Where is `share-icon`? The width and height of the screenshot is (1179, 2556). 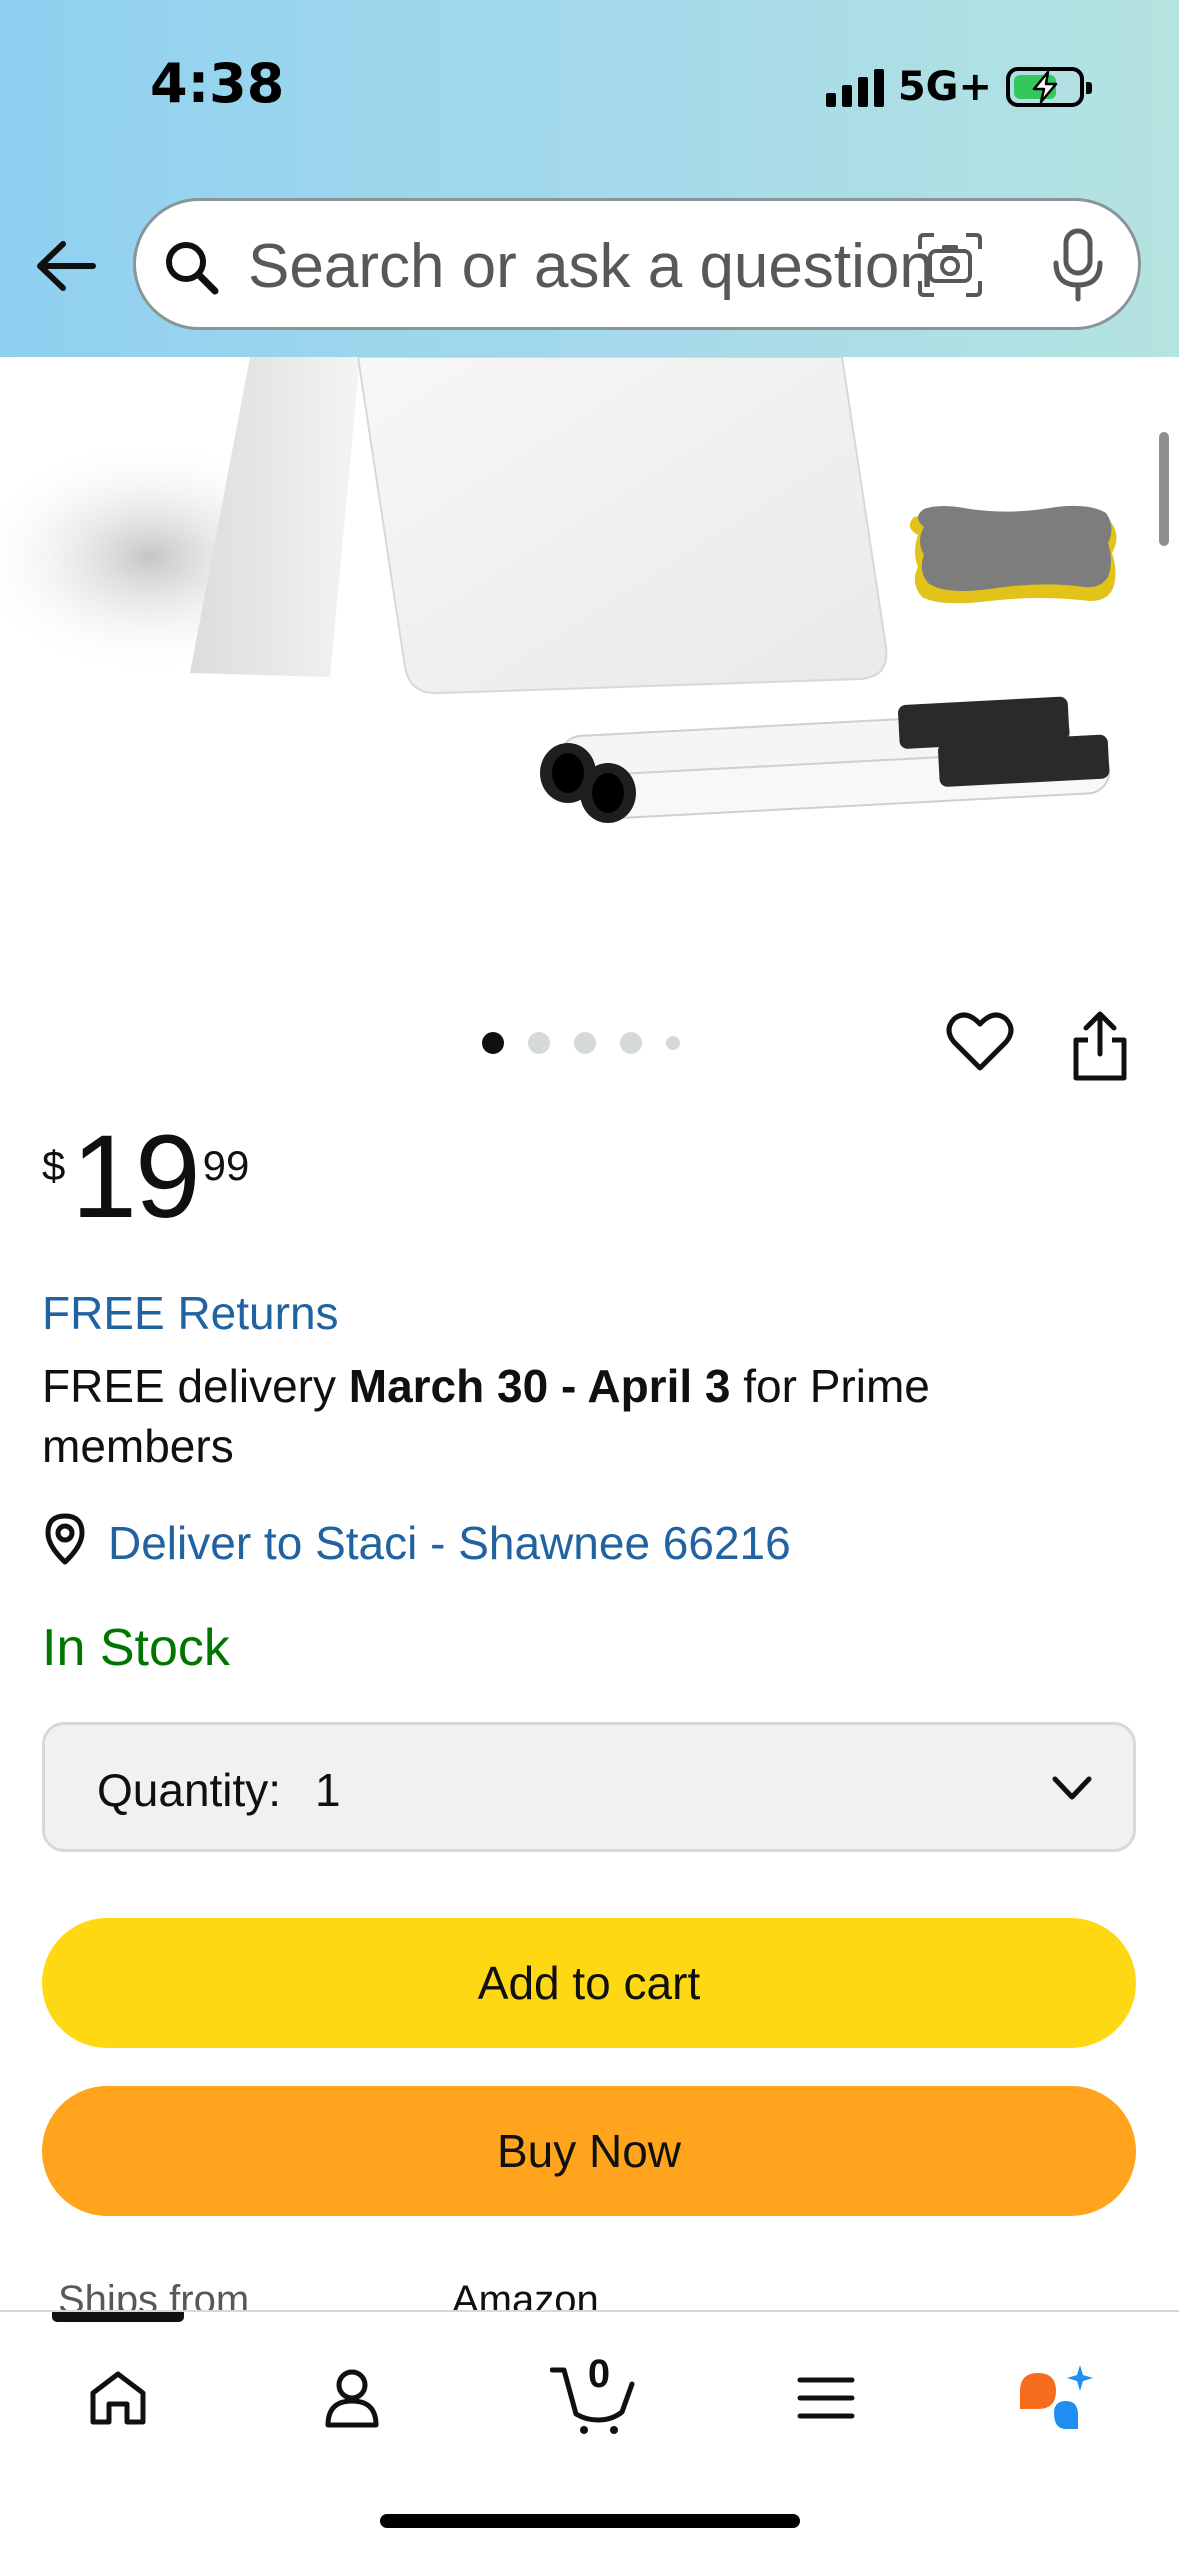 share-icon is located at coordinates (1100, 1046).